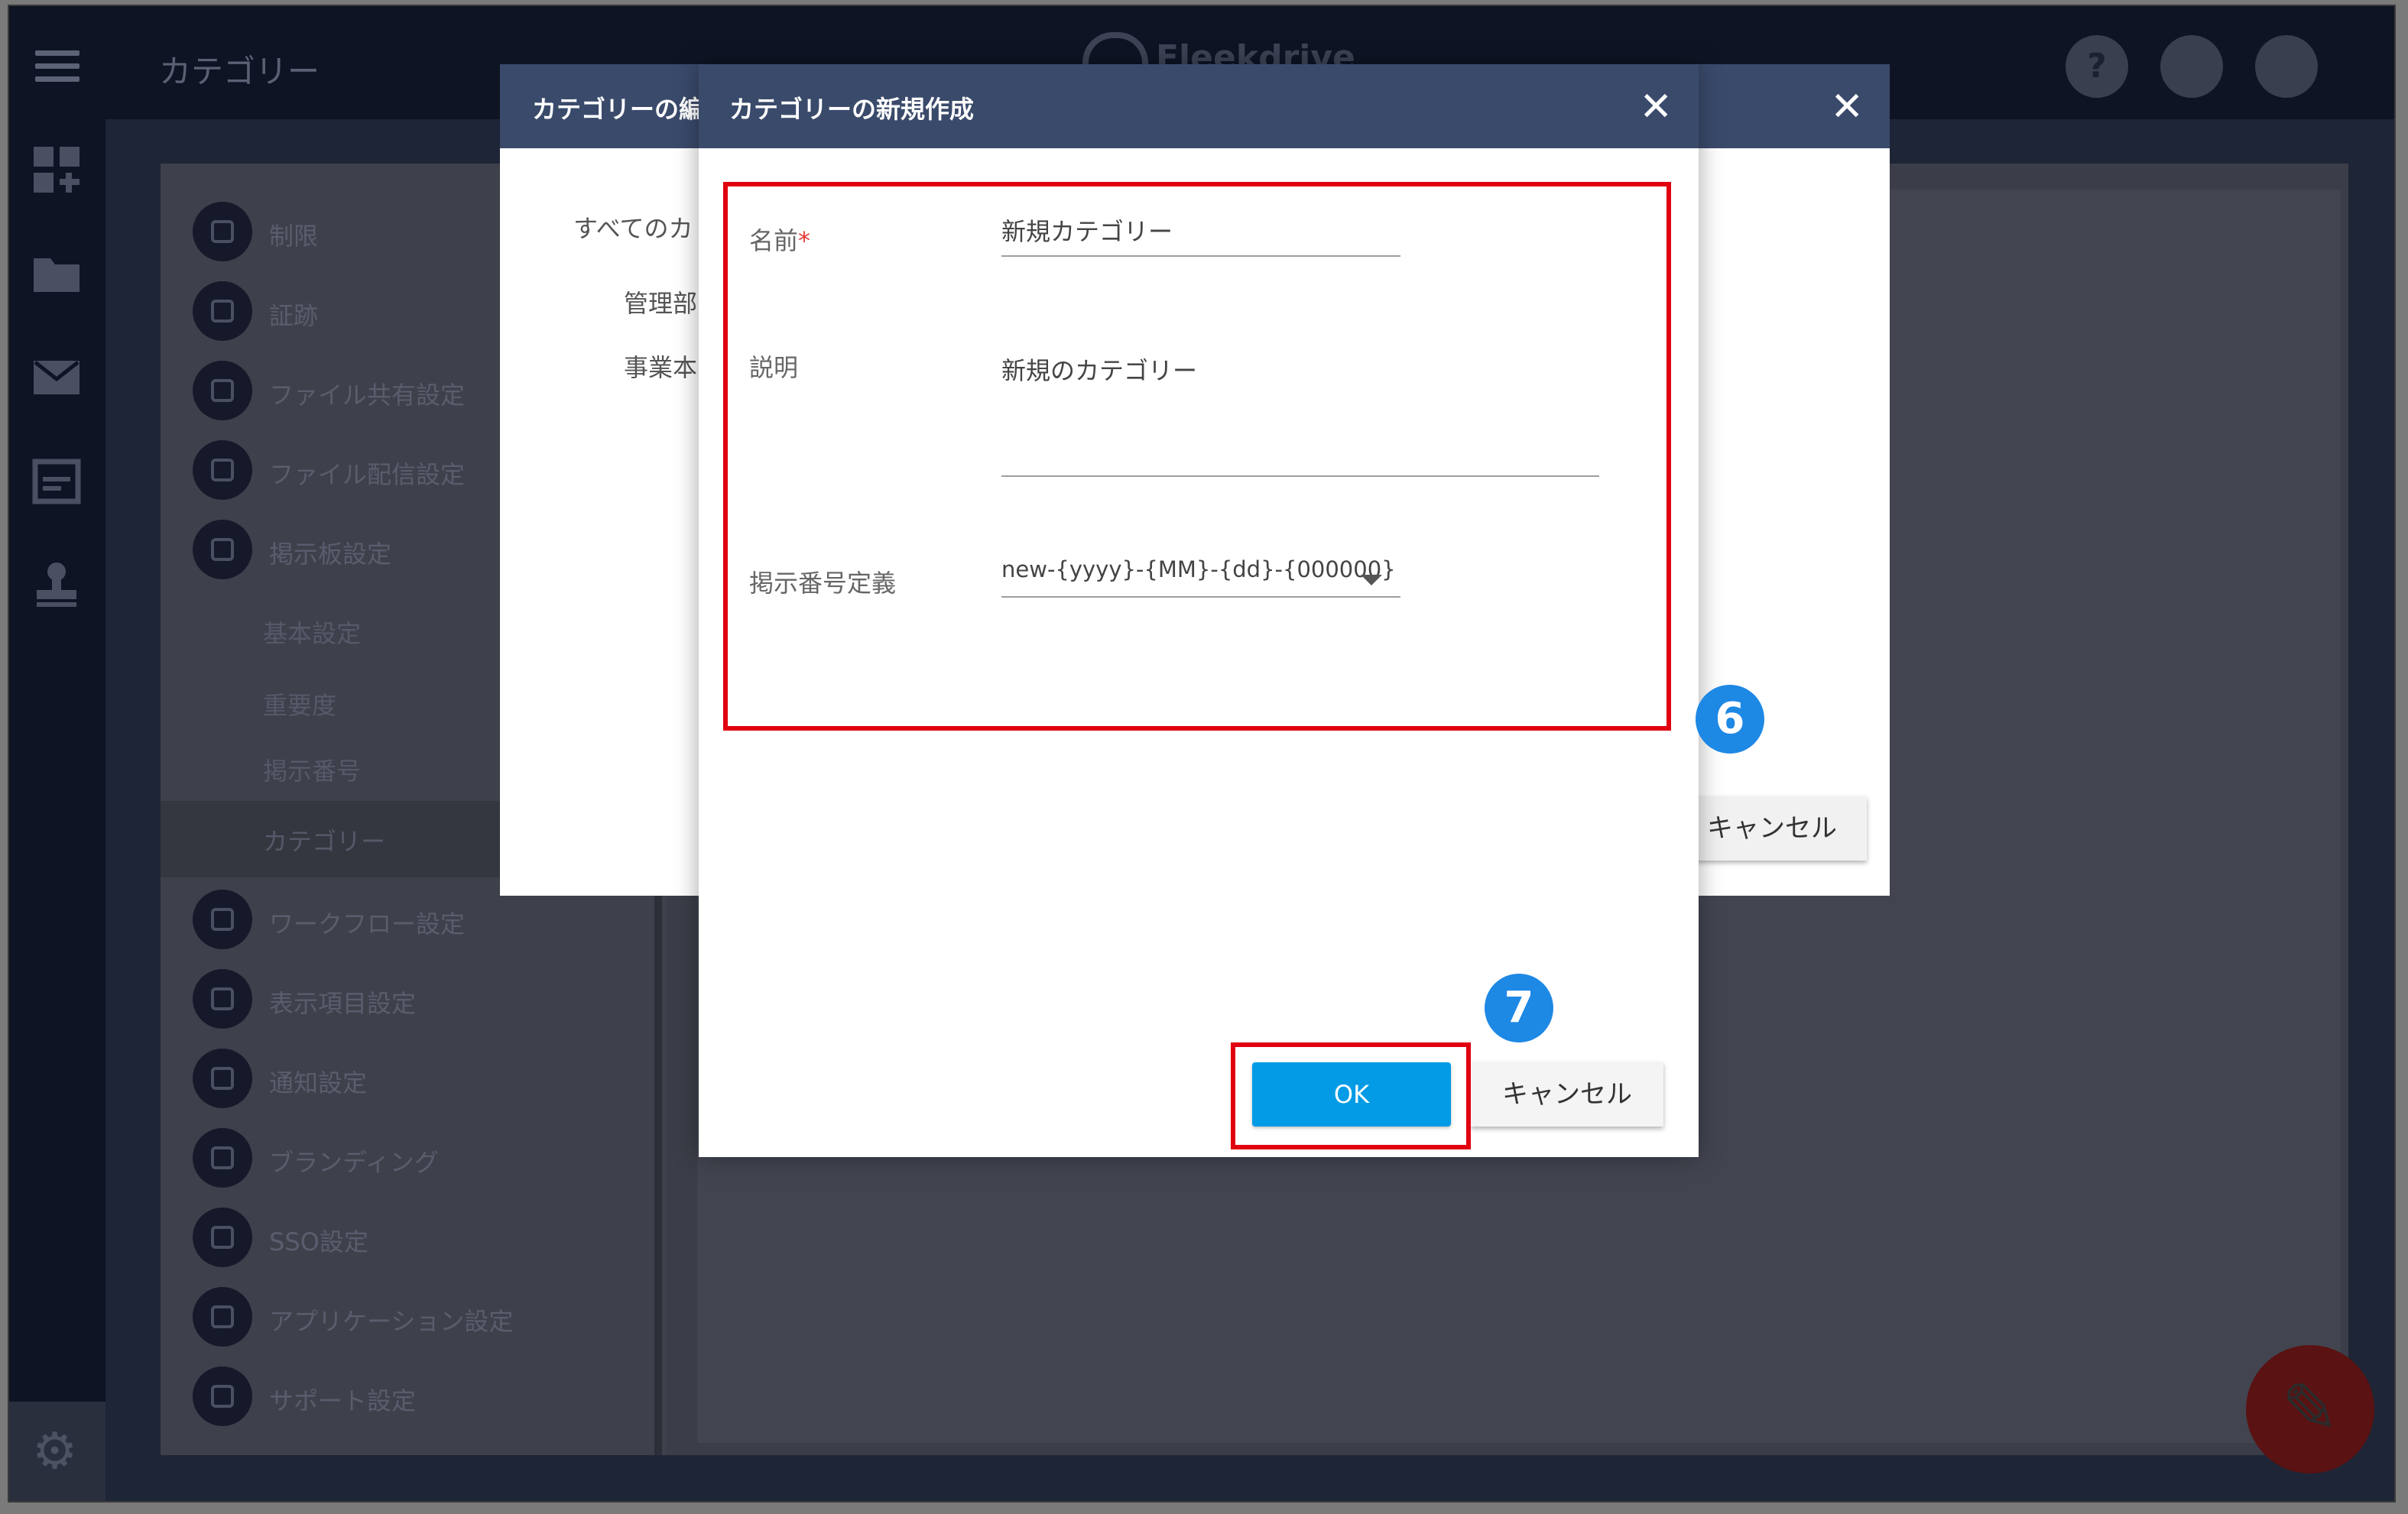 The width and height of the screenshot is (2408, 1514). What do you see at coordinates (1519, 1008) in the screenshot?
I see `step-7-badge: 7` at bounding box center [1519, 1008].